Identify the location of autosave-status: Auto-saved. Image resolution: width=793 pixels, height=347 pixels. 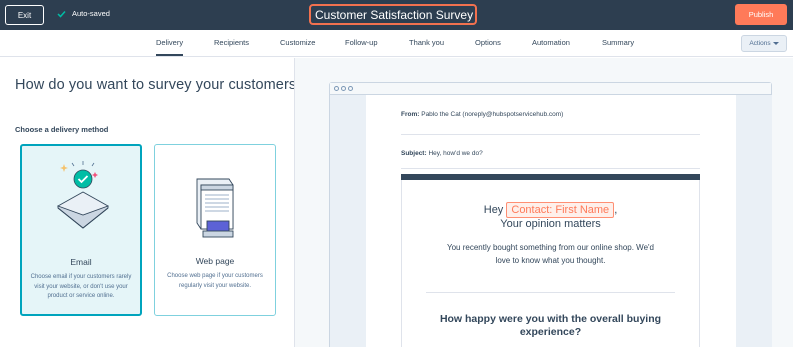
(83, 13).